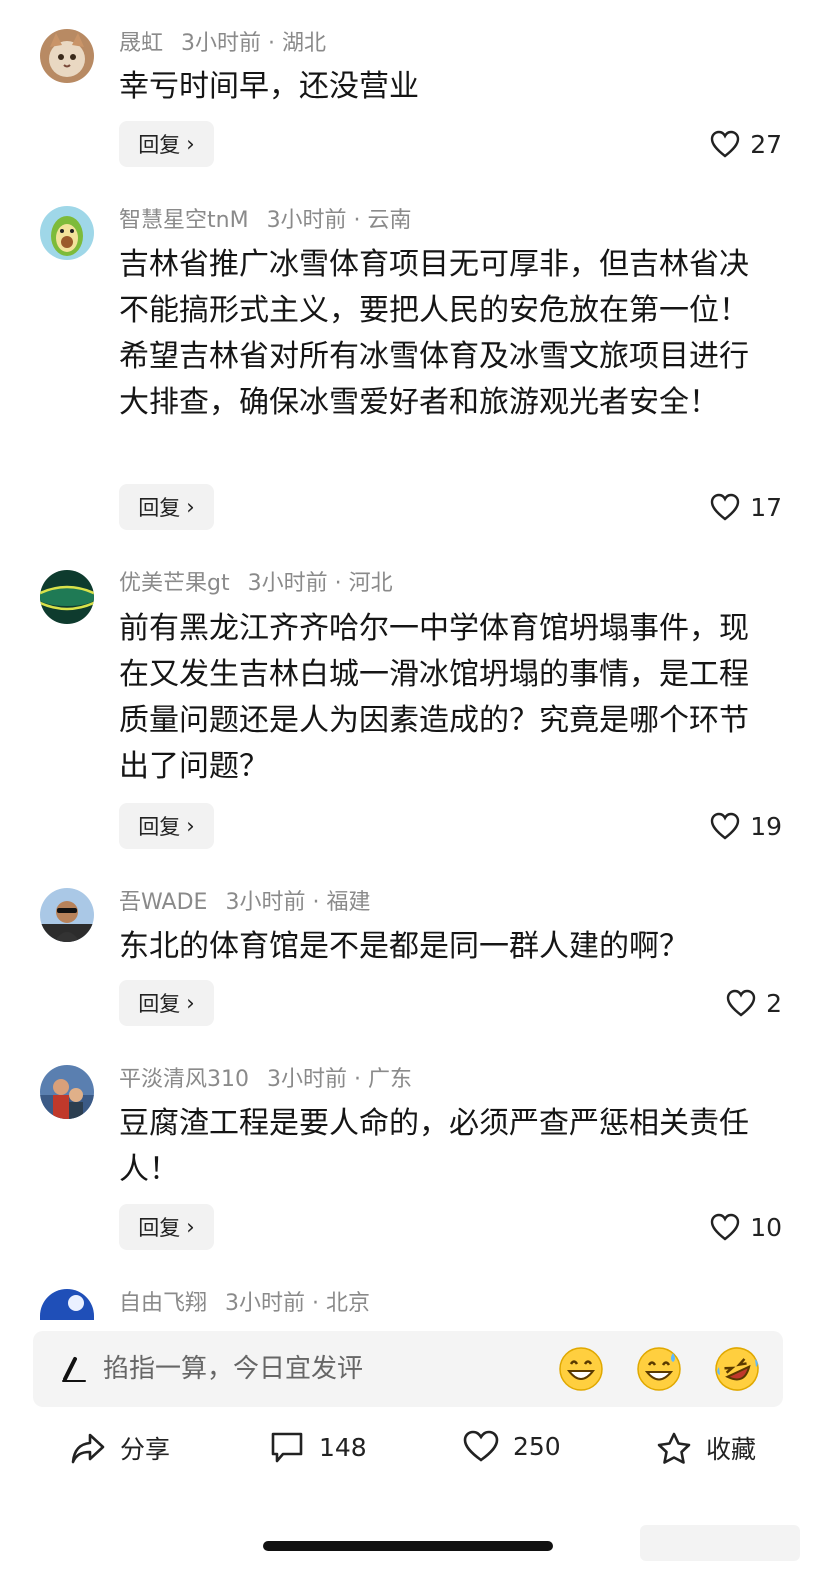 The height and width of the screenshot is (1595, 828). Describe the element at coordinates (67, 1304) in the screenshot. I see `avatar` at that location.